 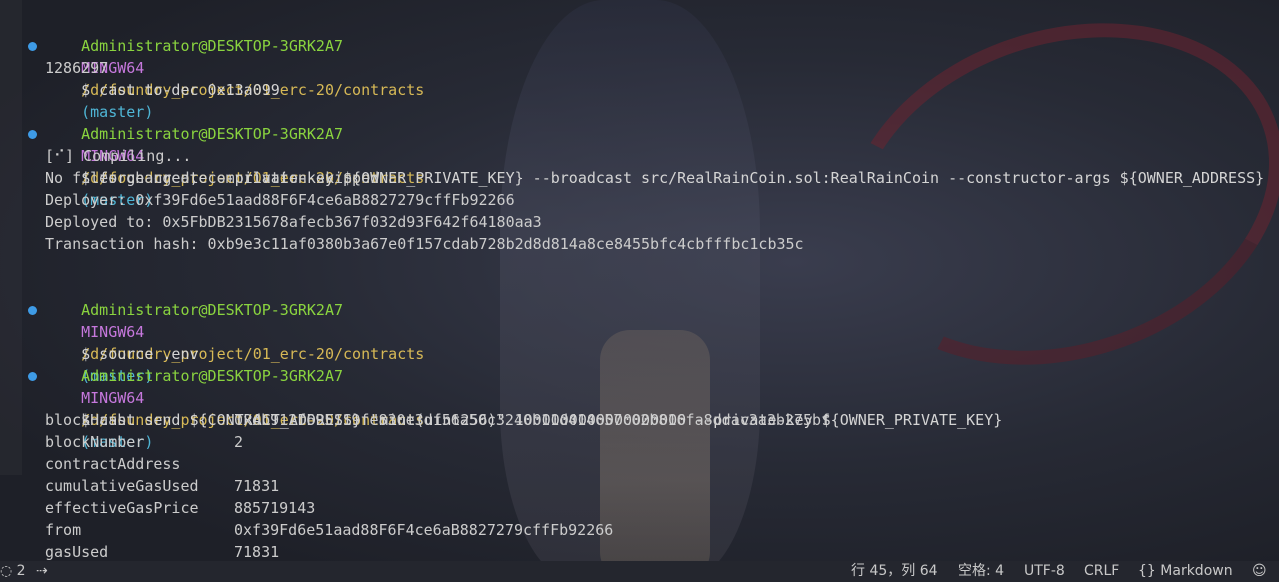 What do you see at coordinates (1147, 571) in the screenshot?
I see `braces-icon: {}` at bounding box center [1147, 571].